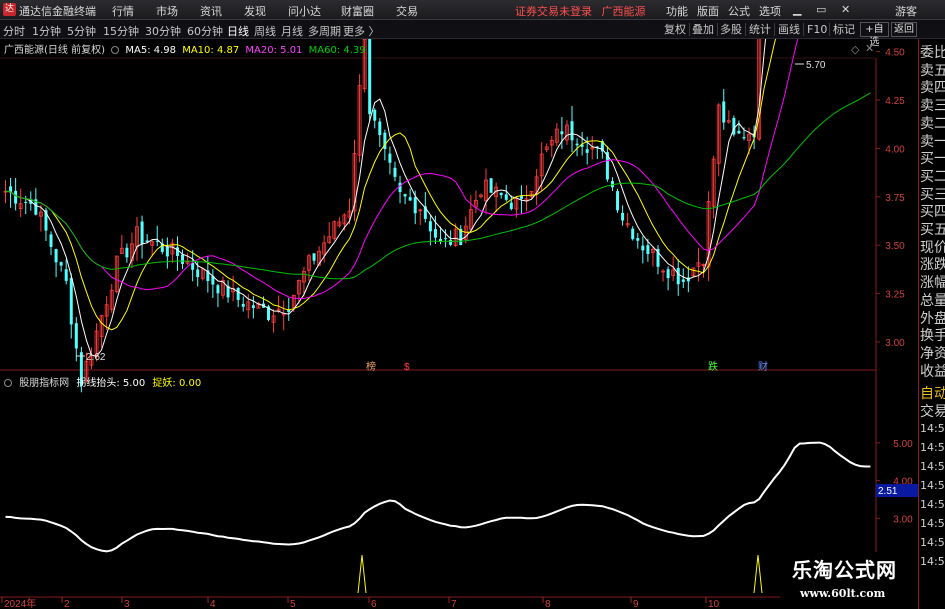 Image resolution: width=945 pixels, height=609 pixels. I want to click on date-tick-label: 6, so click(374, 604).